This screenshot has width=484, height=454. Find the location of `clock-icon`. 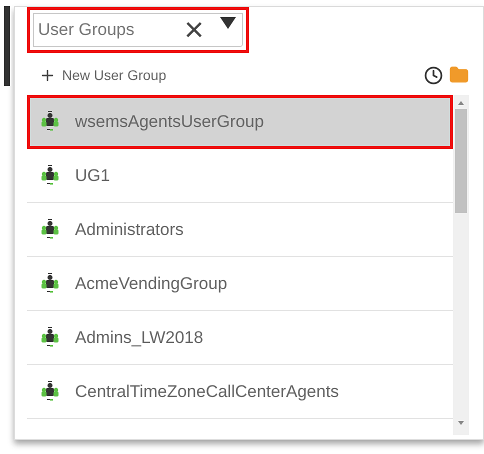

clock-icon is located at coordinates (433, 75).